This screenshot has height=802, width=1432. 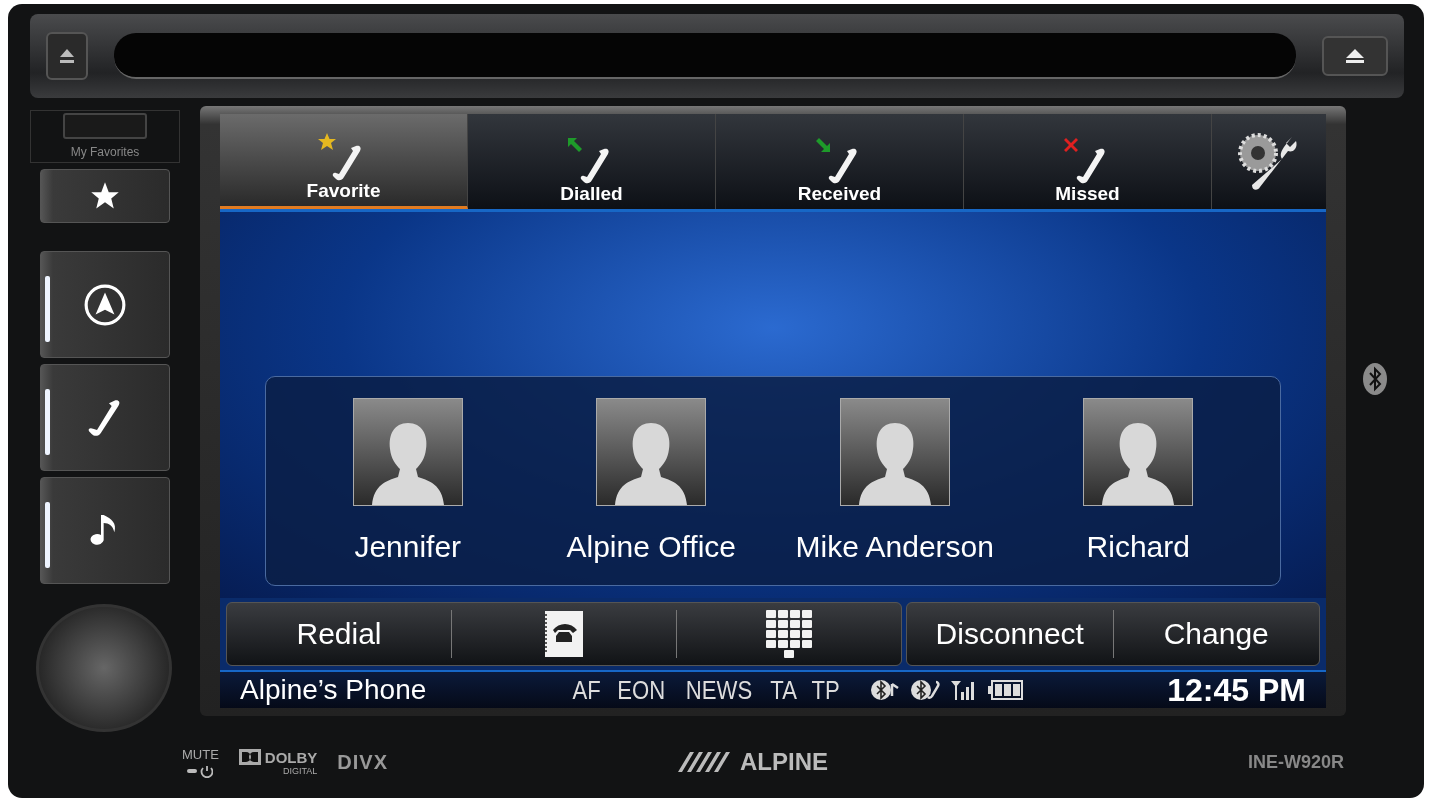 What do you see at coordinates (1138, 547) in the screenshot?
I see `contact-name: Richard` at bounding box center [1138, 547].